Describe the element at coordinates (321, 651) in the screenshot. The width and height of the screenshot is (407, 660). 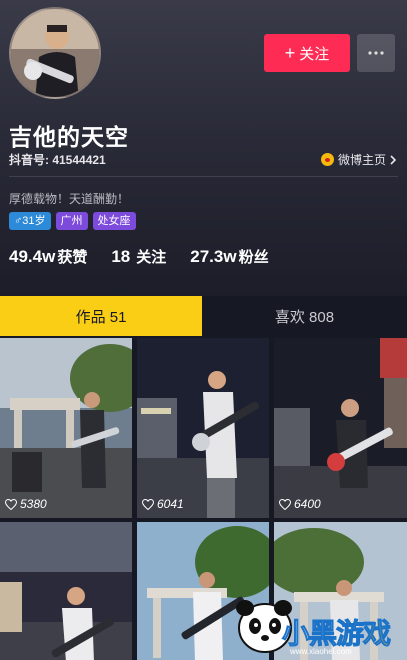
I see `watermark-url: www.xiaohei.com` at that location.